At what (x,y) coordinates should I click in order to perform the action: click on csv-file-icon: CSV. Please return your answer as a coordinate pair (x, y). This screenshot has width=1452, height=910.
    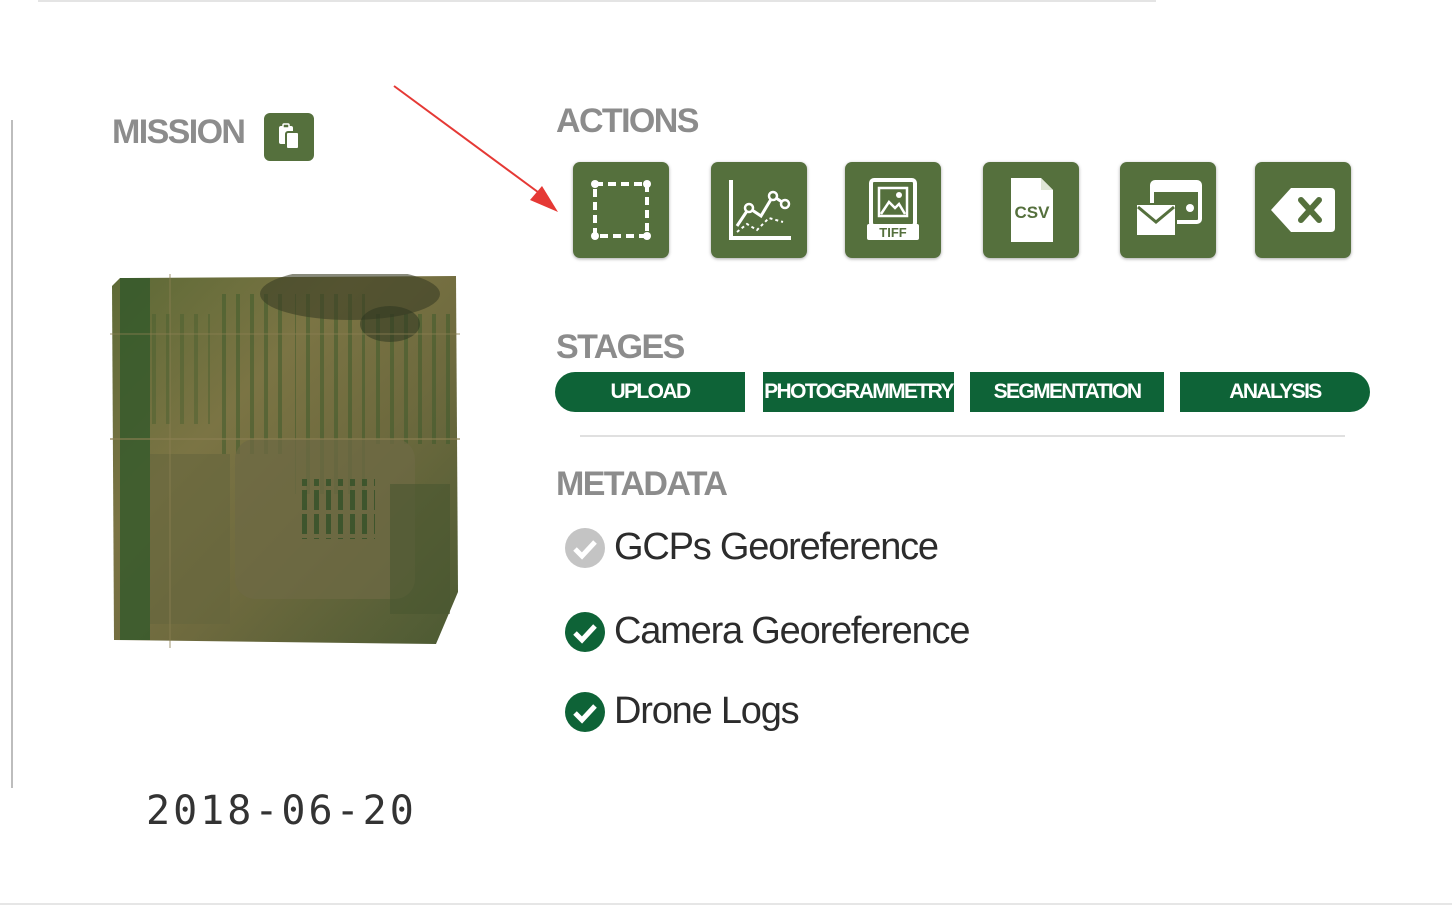
    Looking at the image, I should click on (1032, 210).